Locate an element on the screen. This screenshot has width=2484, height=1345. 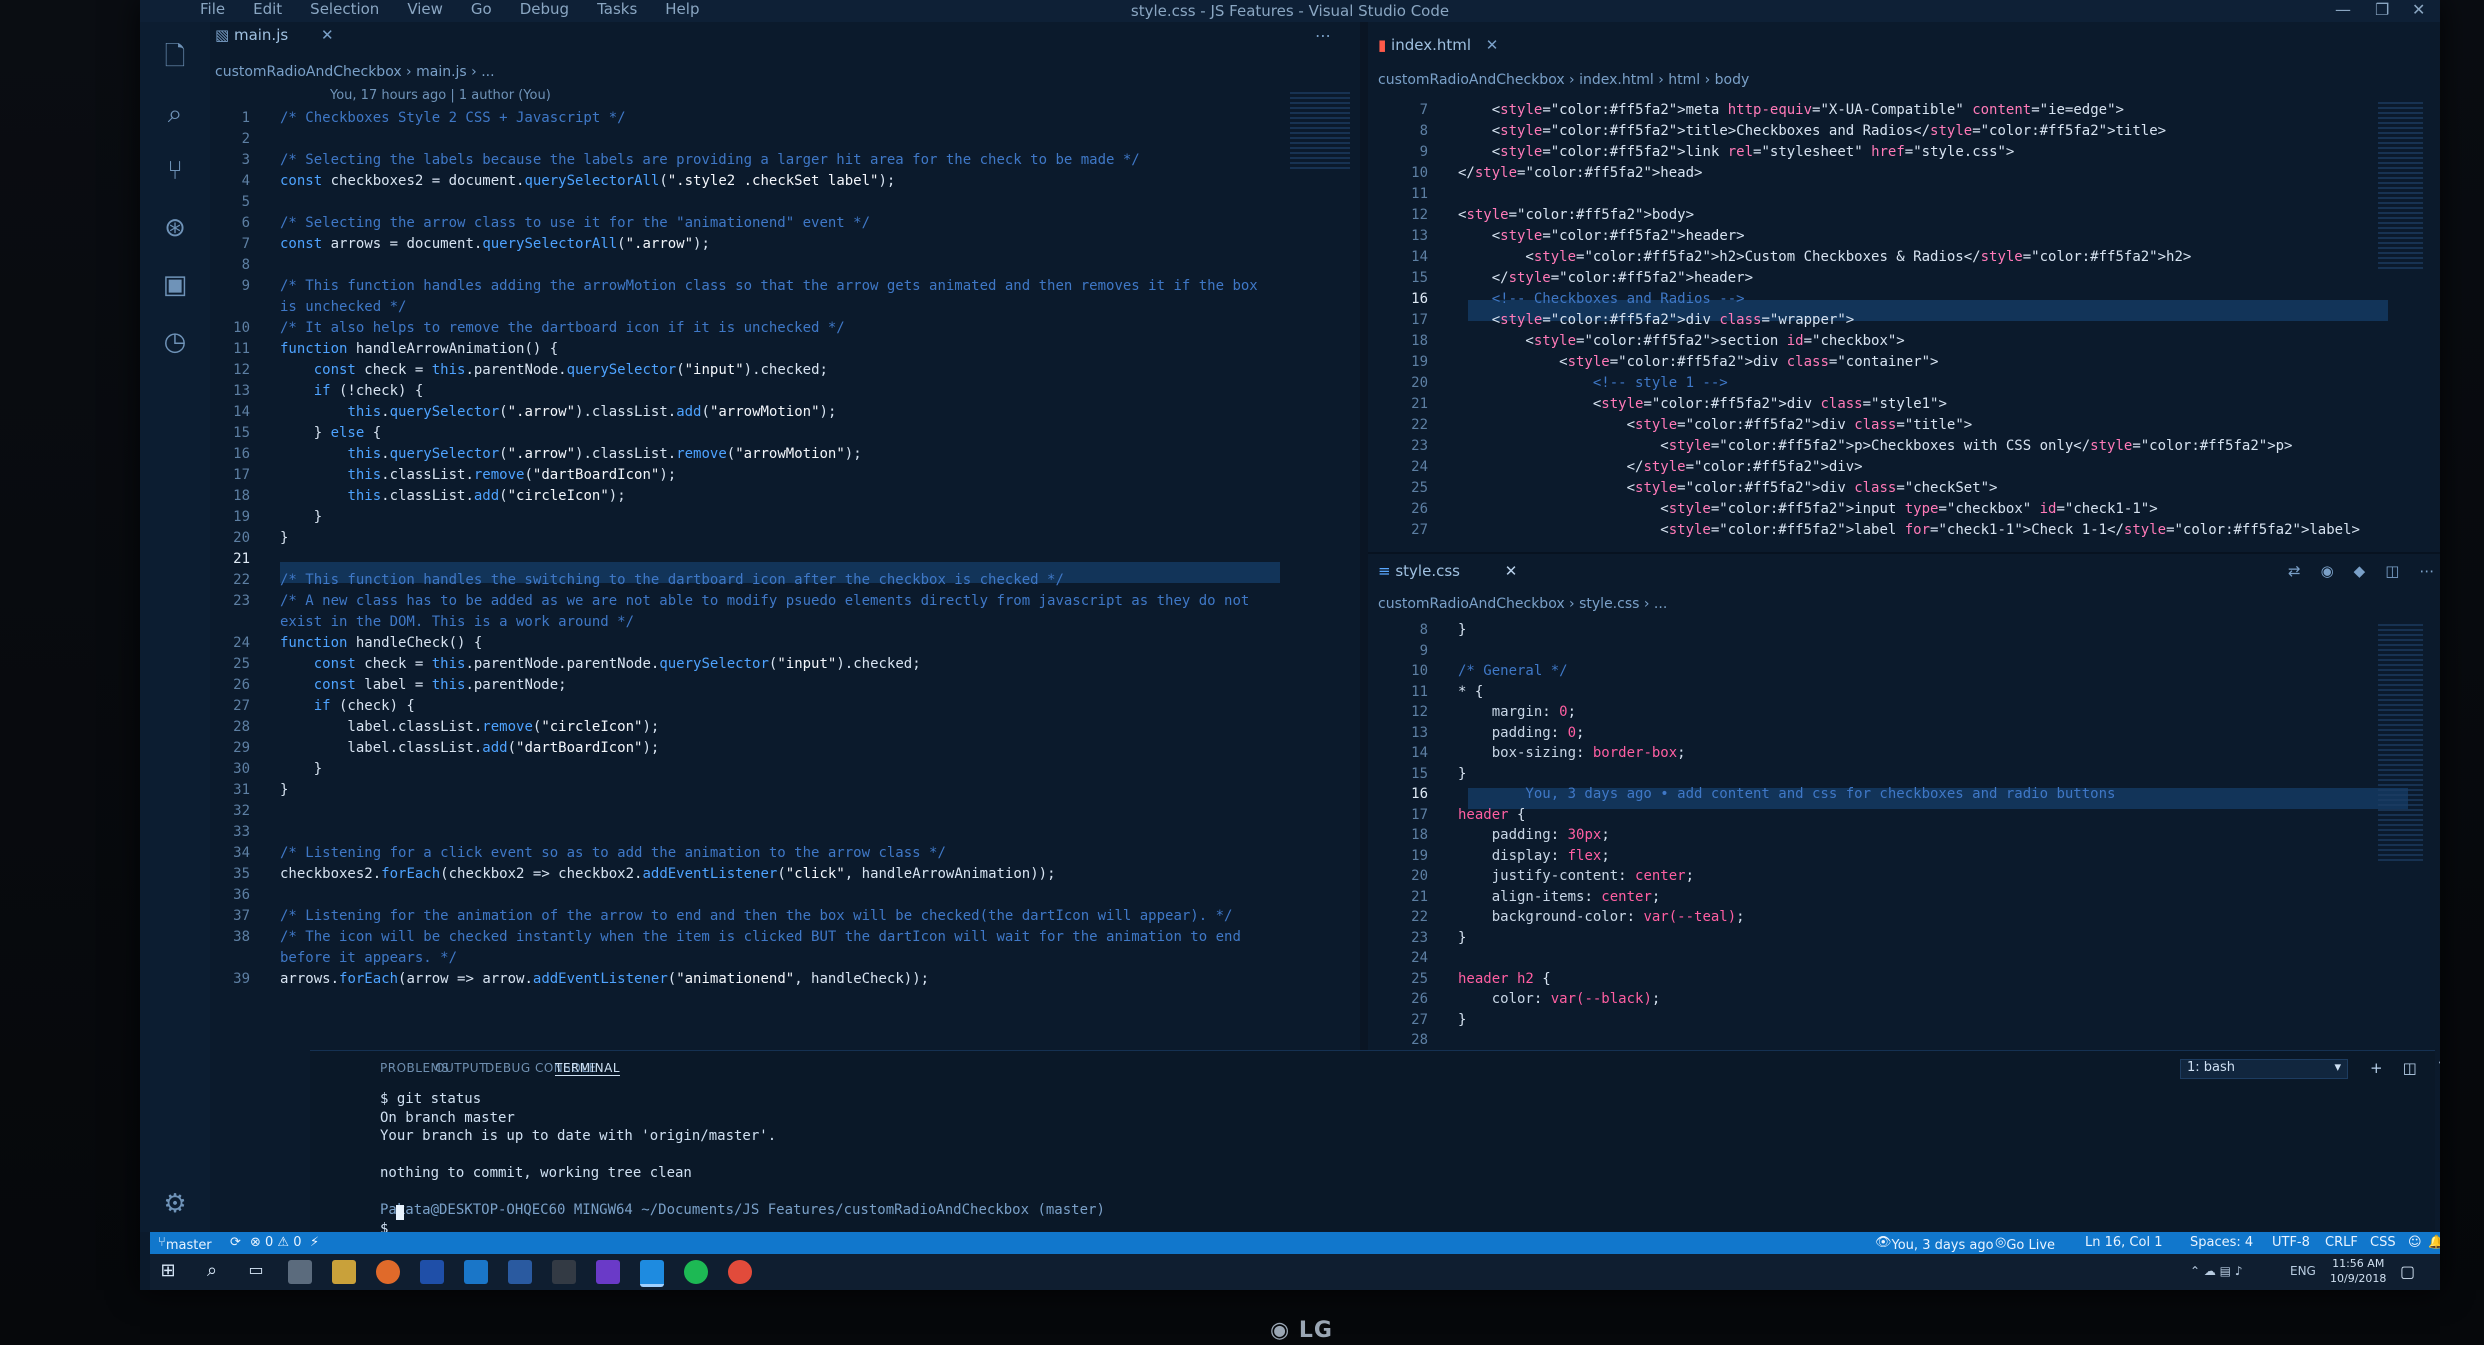
panel-tab: OUTPUT is located at coordinates (461, 1068).